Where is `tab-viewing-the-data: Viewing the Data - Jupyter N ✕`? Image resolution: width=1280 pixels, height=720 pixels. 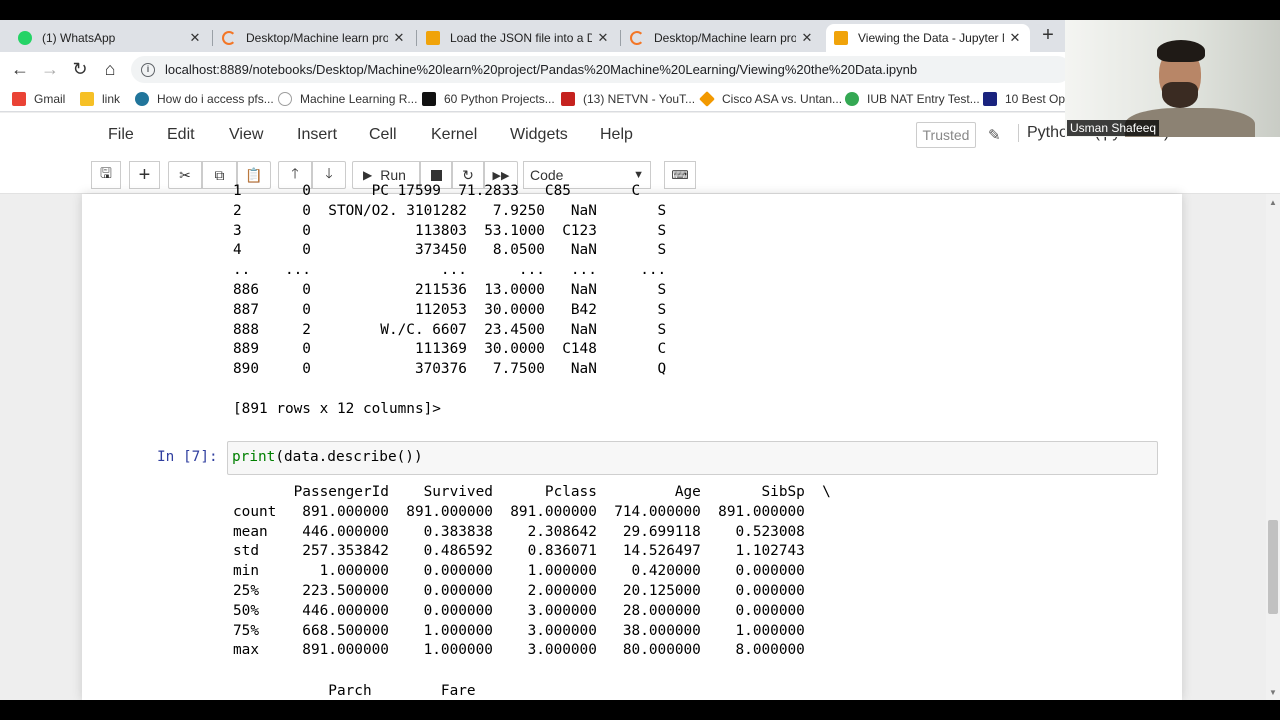 tab-viewing-the-data: Viewing the Data - Jupyter N ✕ is located at coordinates (928, 38).